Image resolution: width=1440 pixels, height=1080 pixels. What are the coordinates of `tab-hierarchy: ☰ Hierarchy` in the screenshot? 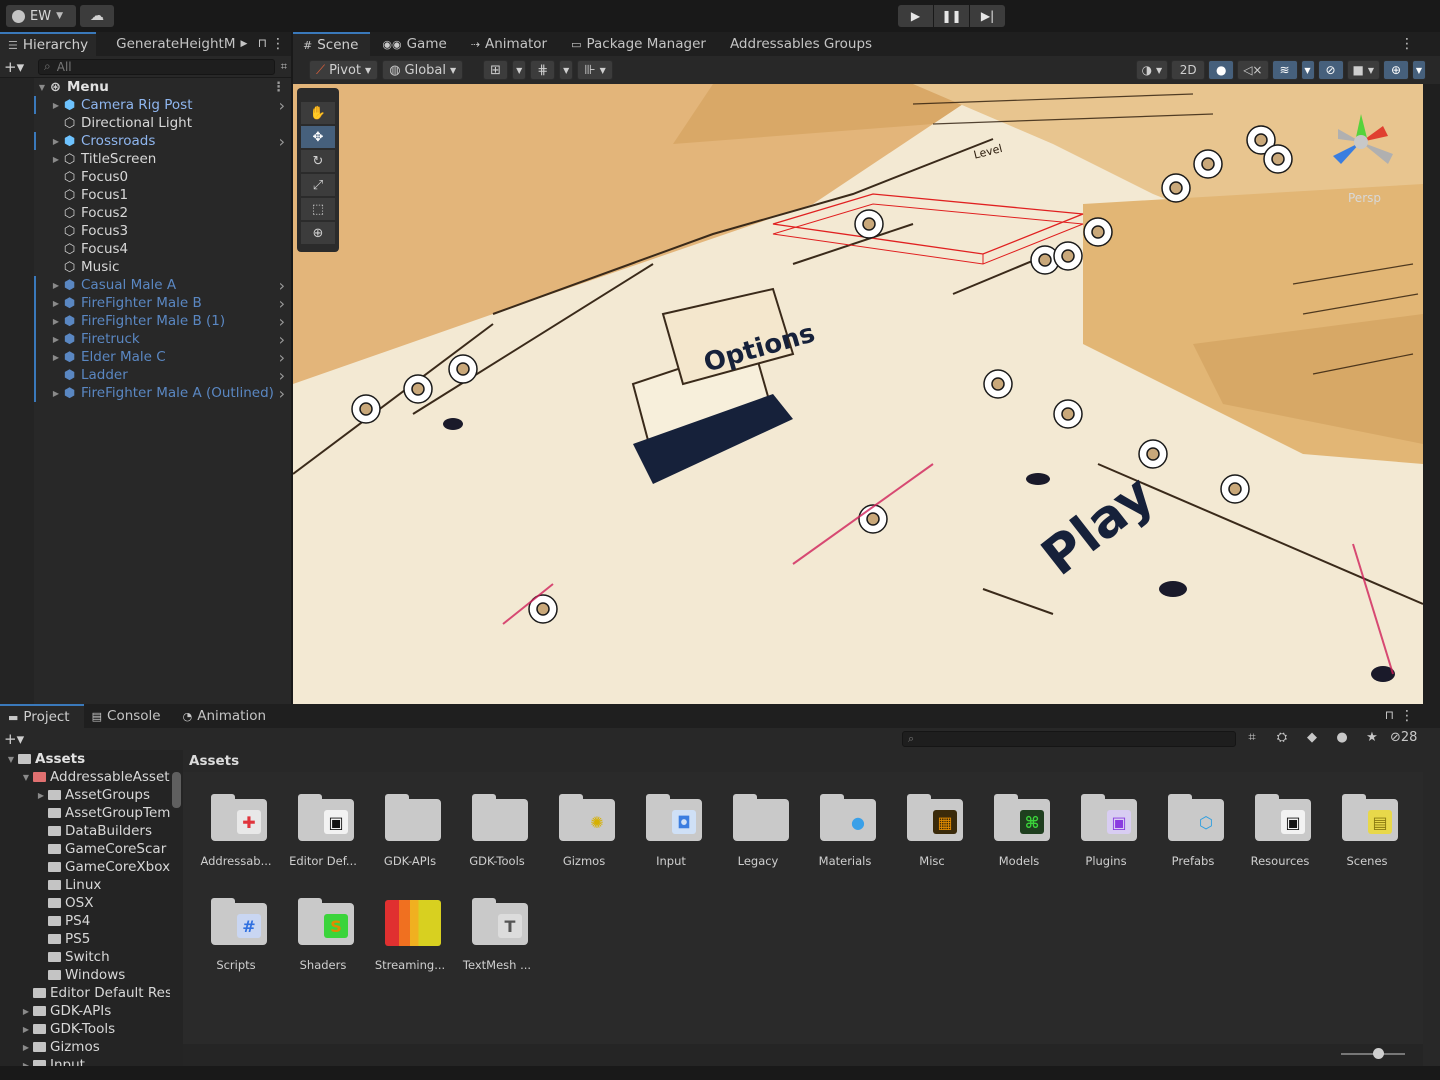 It's located at (48, 44).